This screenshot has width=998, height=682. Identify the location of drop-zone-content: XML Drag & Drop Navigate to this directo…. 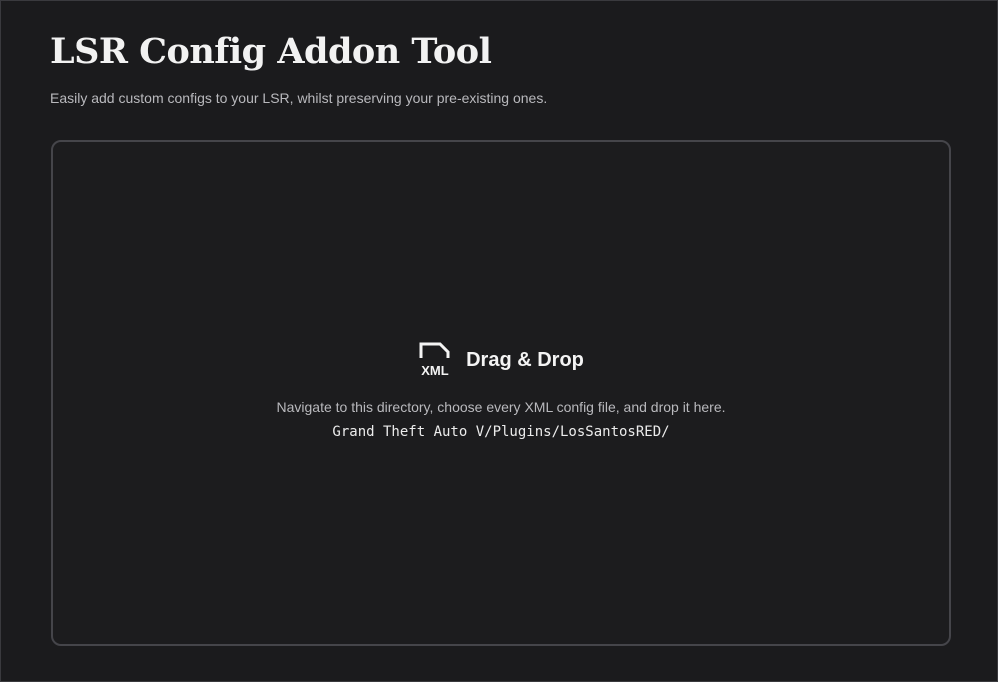
(501, 391).